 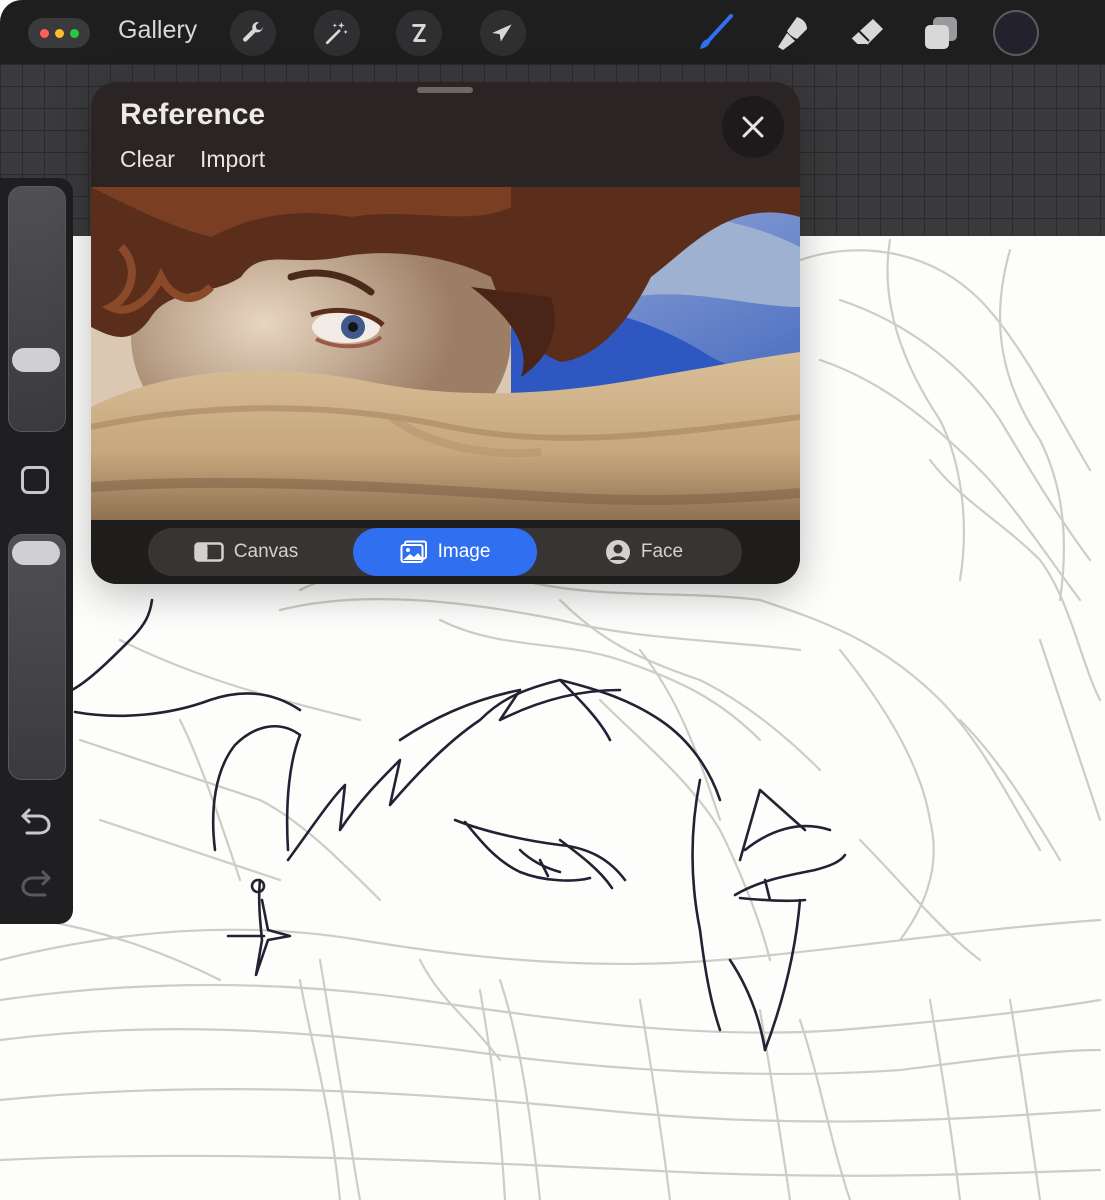 I want to click on adjustments-button, so click(x=337, y=33).